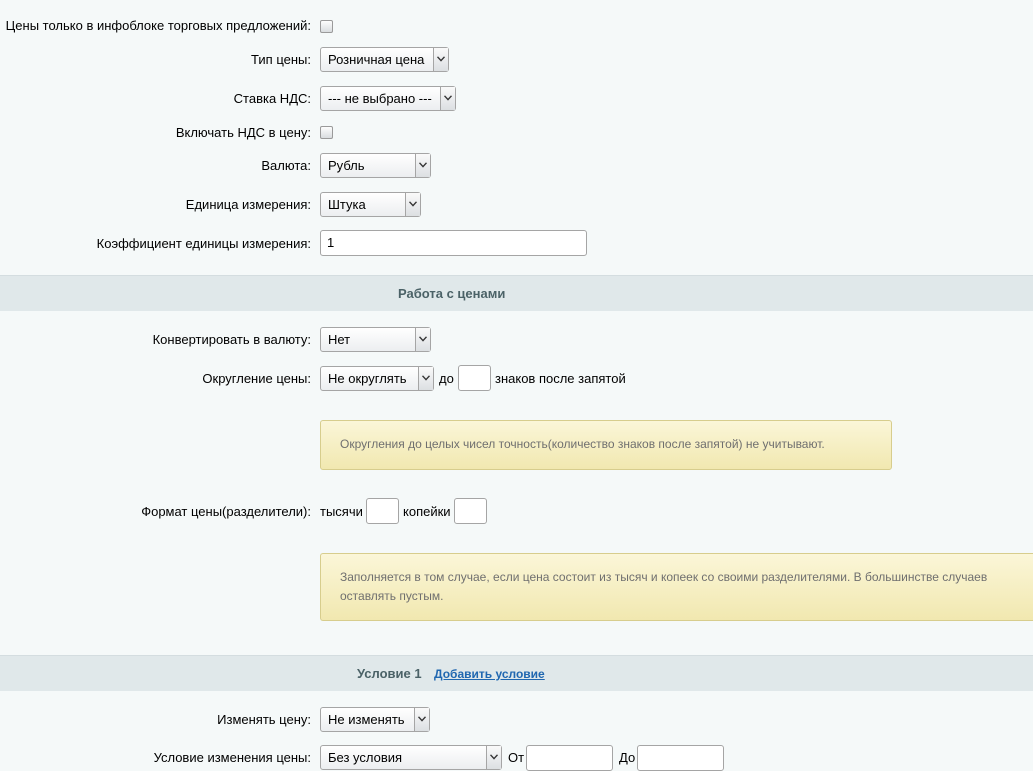 The width and height of the screenshot is (1033, 771). I want to click on condition-select: Без условия, so click(411, 757).